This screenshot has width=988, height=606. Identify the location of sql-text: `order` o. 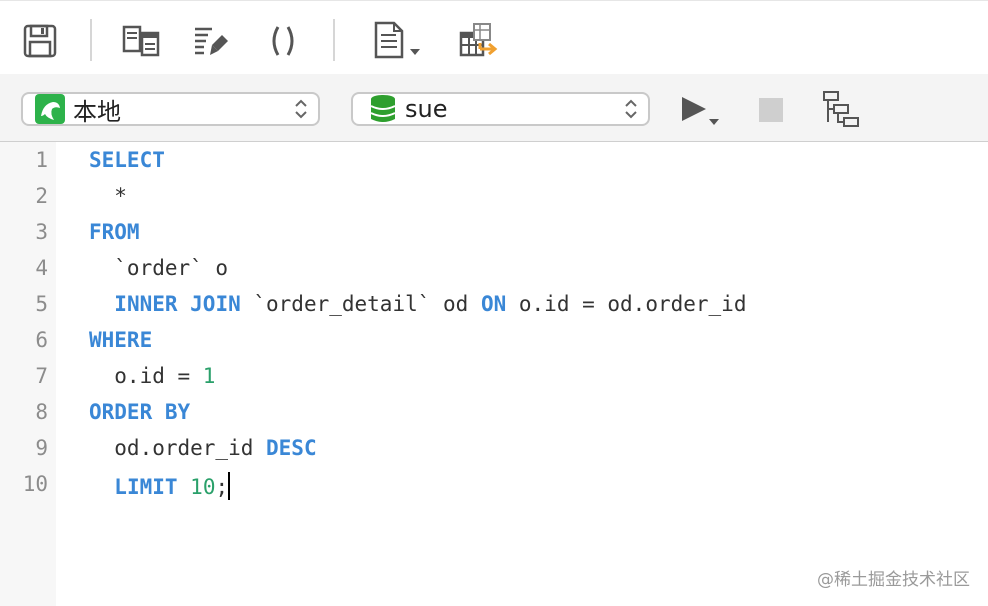
(159, 268).